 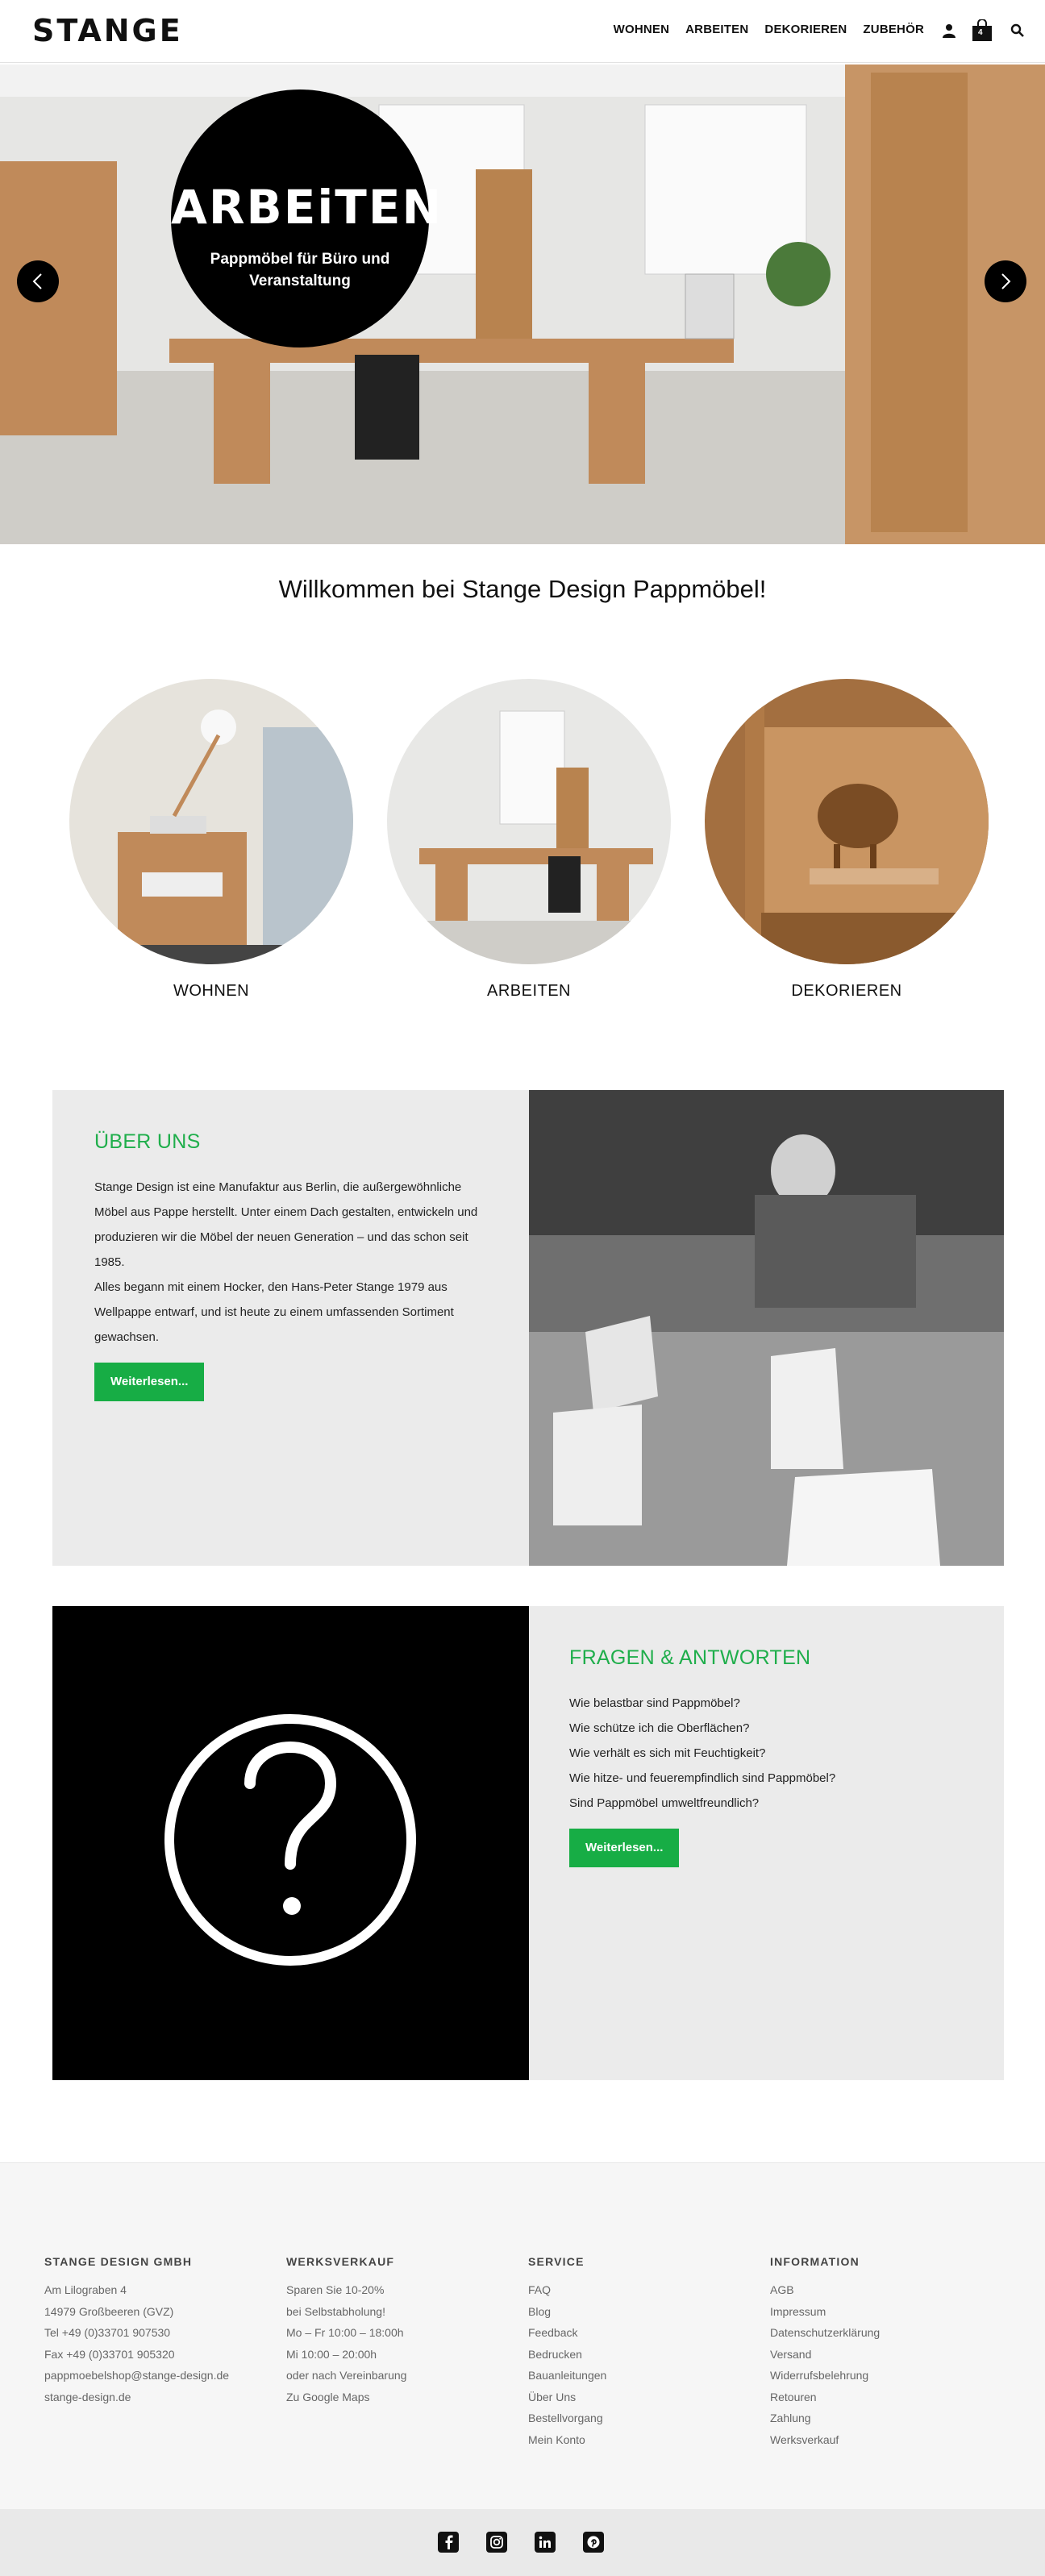 I want to click on cart-count-badge: 4, so click(x=980, y=32).